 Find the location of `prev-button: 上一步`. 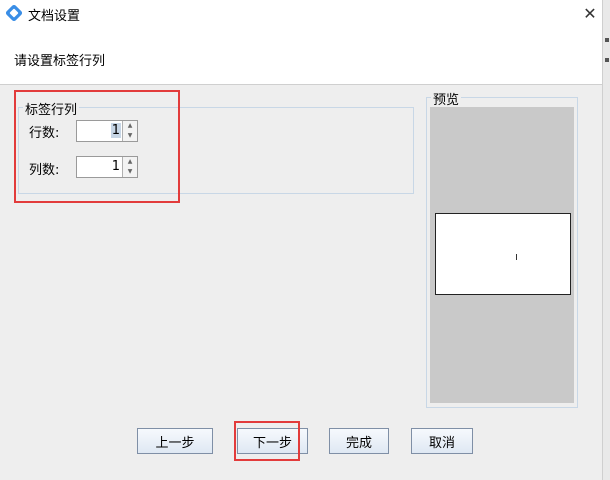

prev-button: 上一步 is located at coordinates (175, 441).